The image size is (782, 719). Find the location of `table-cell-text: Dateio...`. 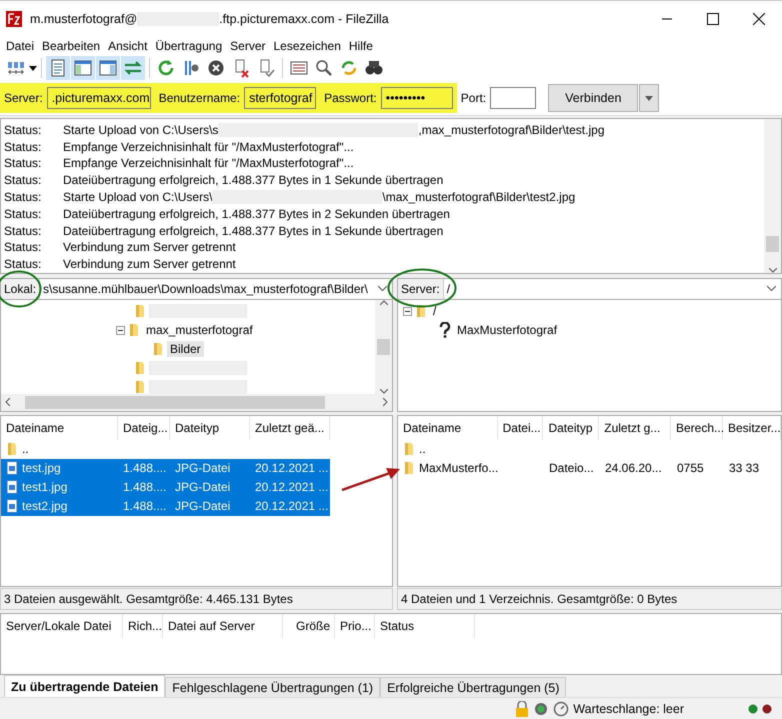

table-cell-text: Dateio... is located at coordinates (571, 469).